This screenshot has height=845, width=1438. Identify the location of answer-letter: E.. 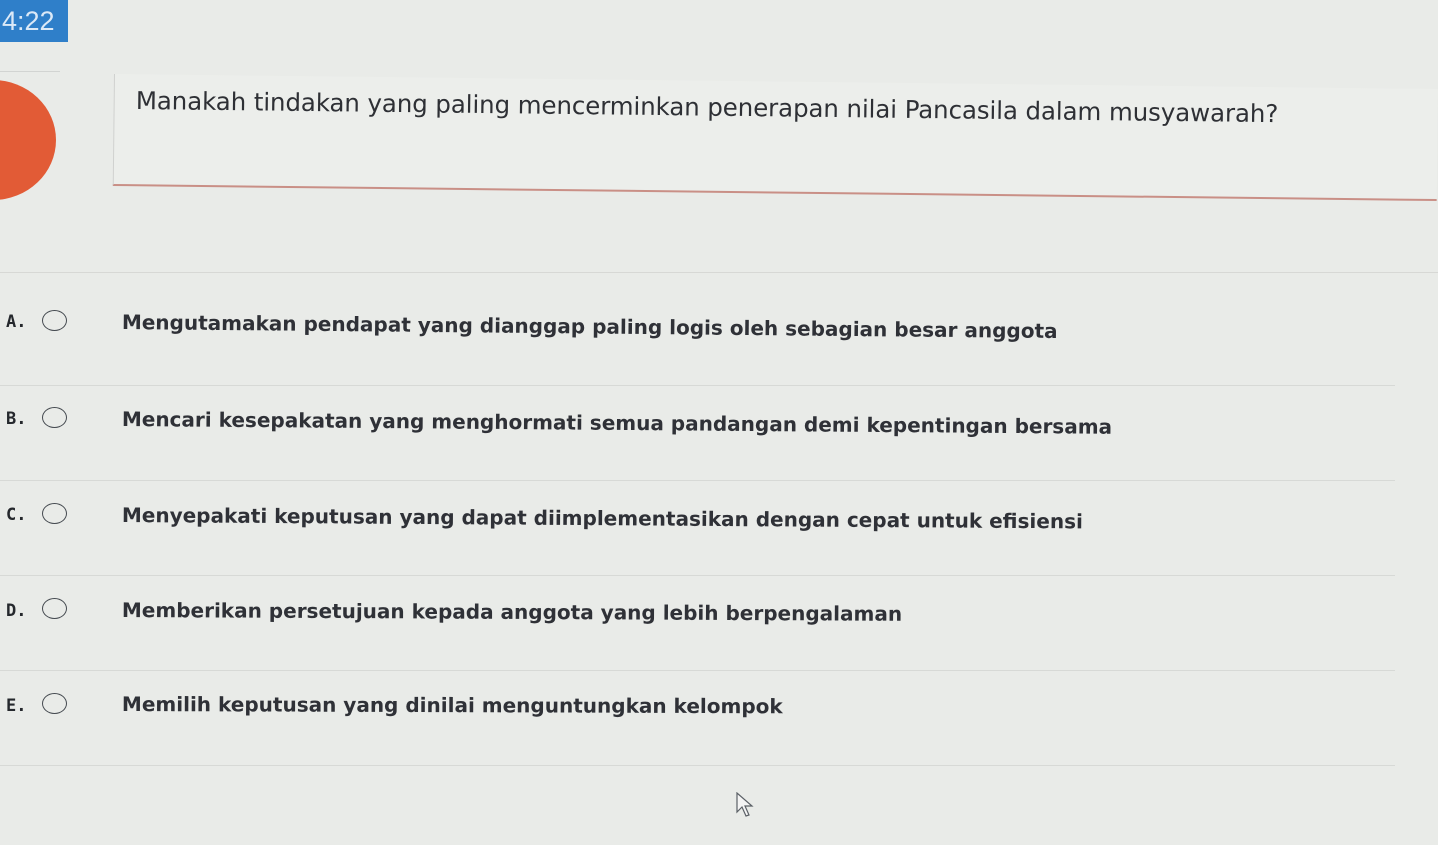
(16, 706).